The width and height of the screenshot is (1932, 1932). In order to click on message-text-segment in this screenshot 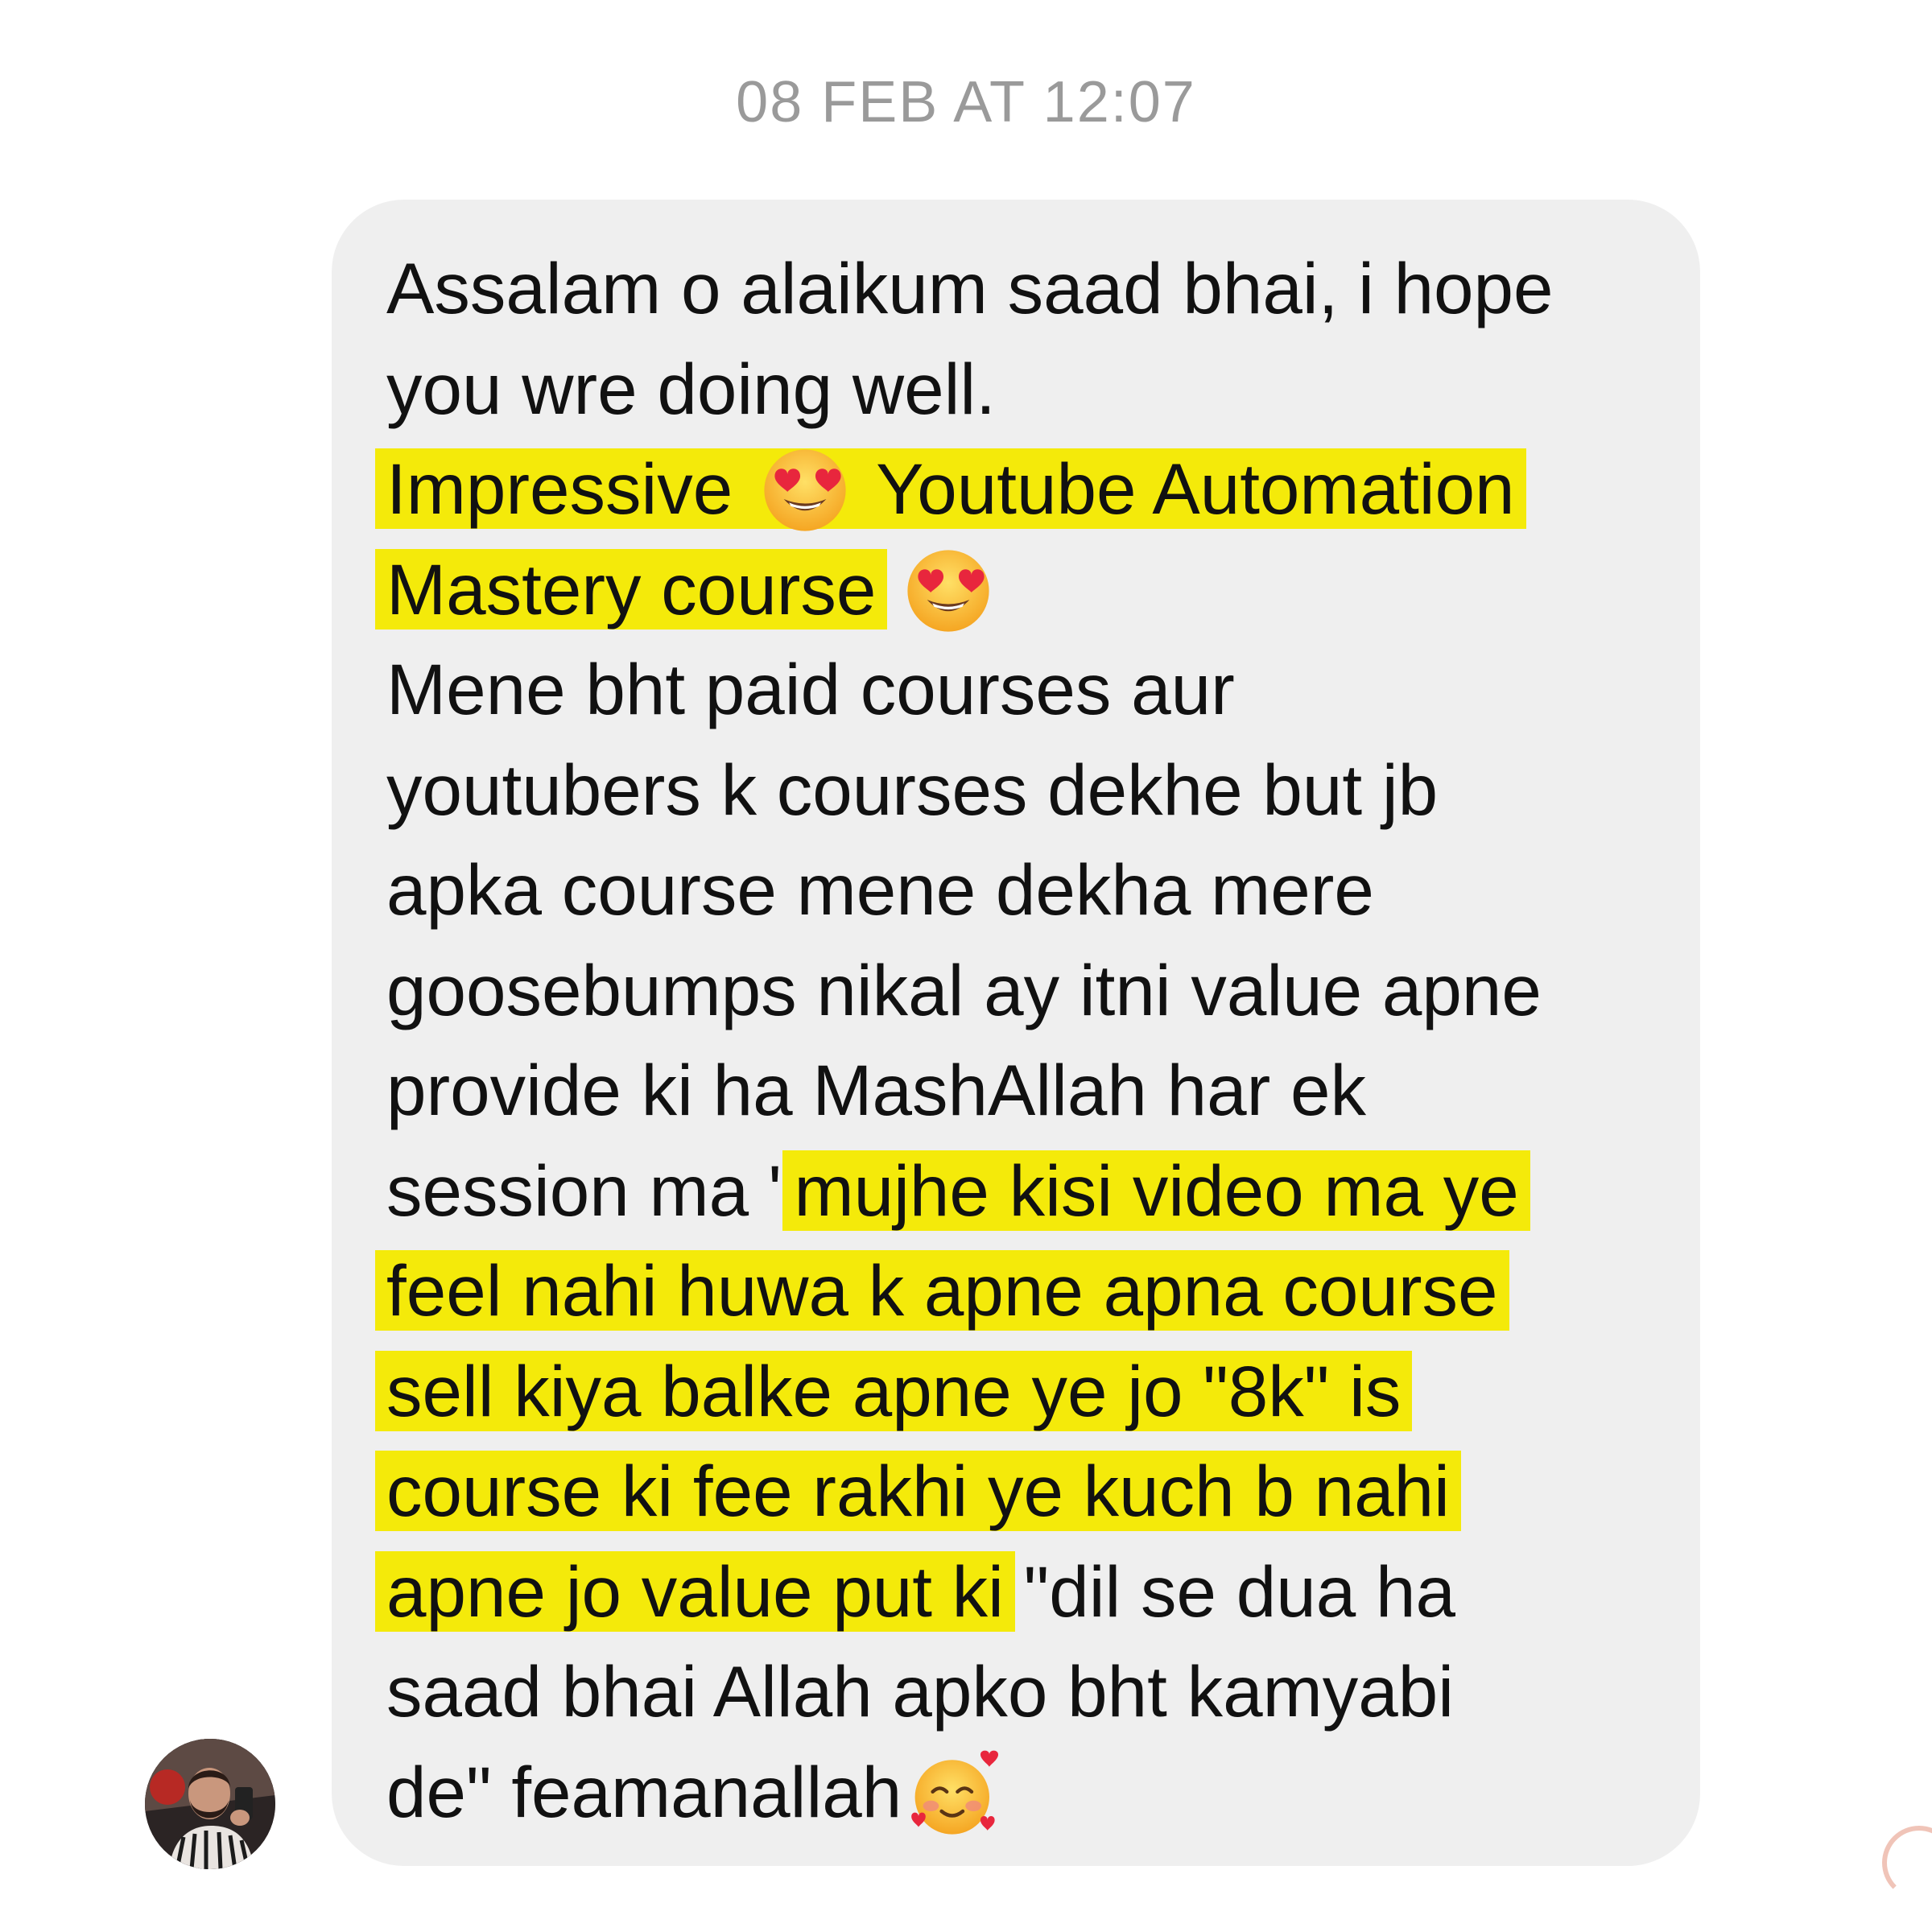, I will do `click(886, 589)`.